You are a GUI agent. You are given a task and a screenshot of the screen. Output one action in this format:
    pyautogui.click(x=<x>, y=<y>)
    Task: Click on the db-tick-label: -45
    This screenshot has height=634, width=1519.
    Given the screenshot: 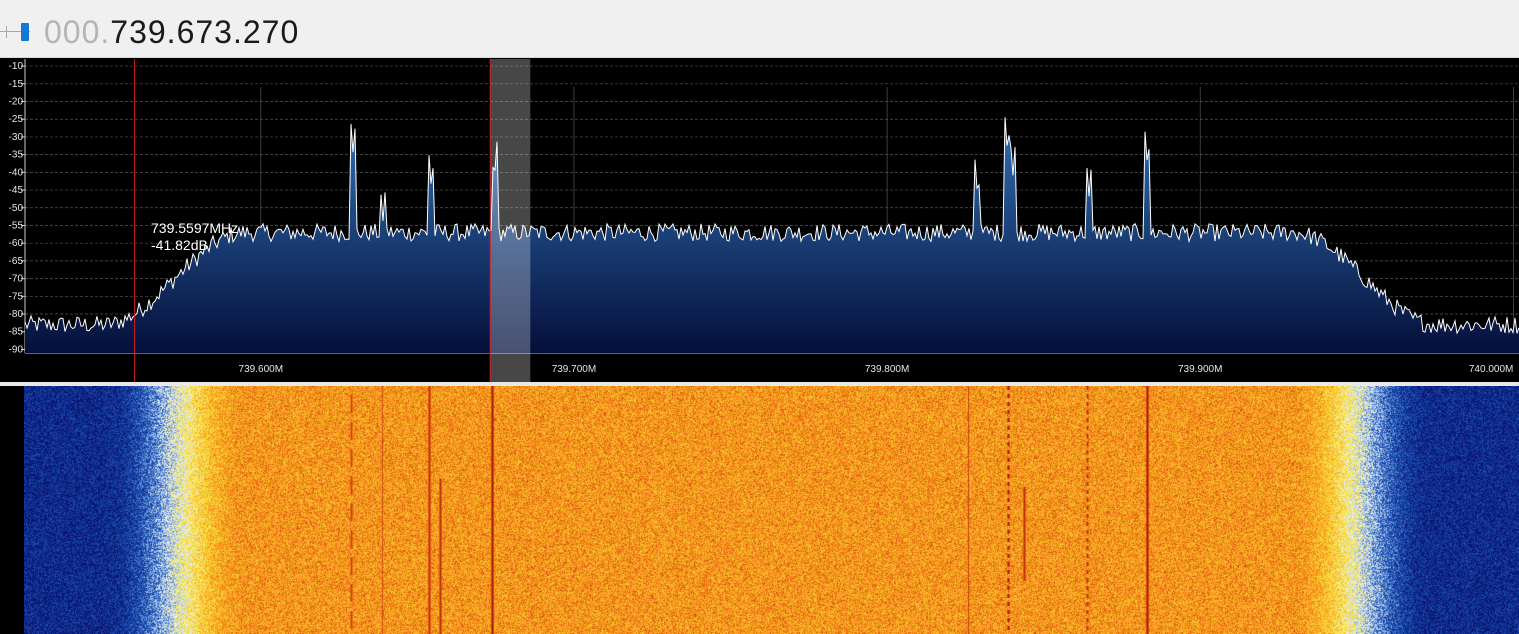 What is the action you would take?
    pyautogui.click(x=16, y=190)
    